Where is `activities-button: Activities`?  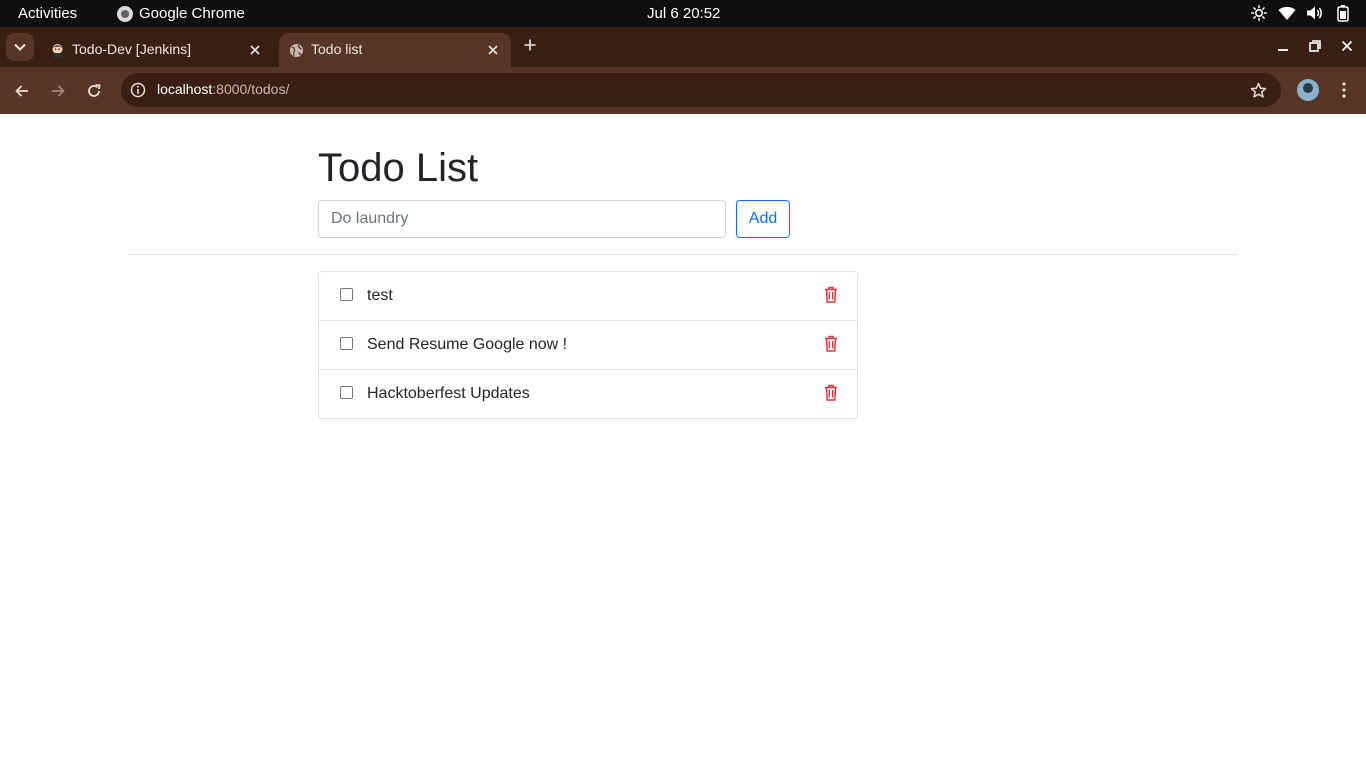 activities-button: Activities is located at coordinates (47, 13).